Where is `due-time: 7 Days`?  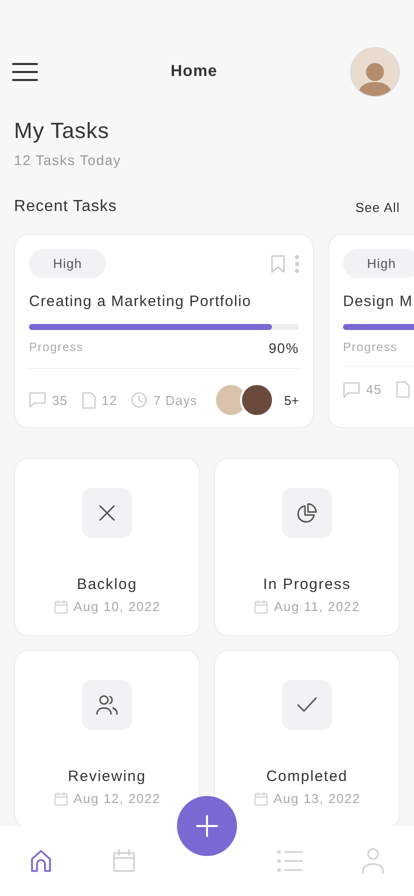 due-time: 7 Days is located at coordinates (175, 400).